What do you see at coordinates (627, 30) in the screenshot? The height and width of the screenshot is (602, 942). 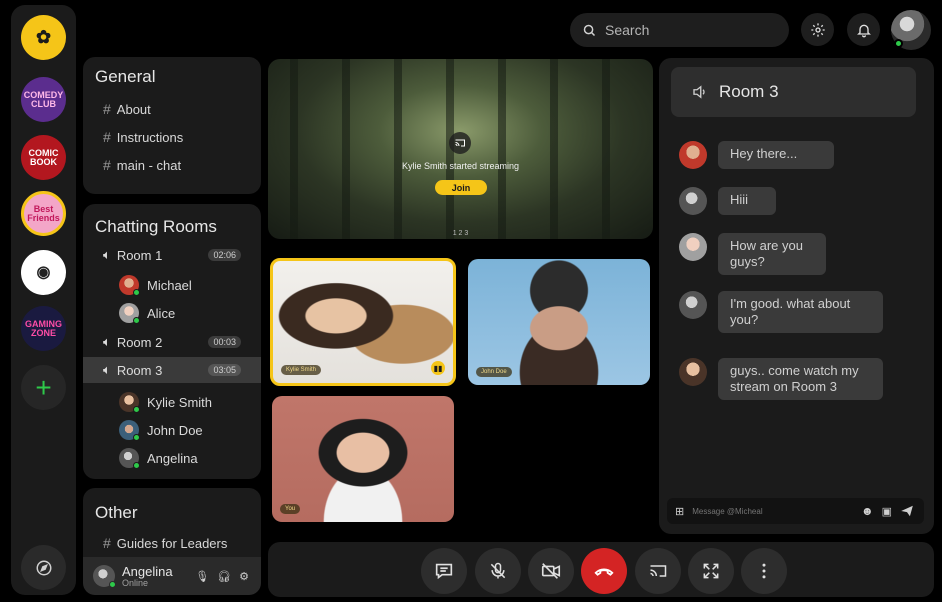 I see `search-placeholder: Search` at bounding box center [627, 30].